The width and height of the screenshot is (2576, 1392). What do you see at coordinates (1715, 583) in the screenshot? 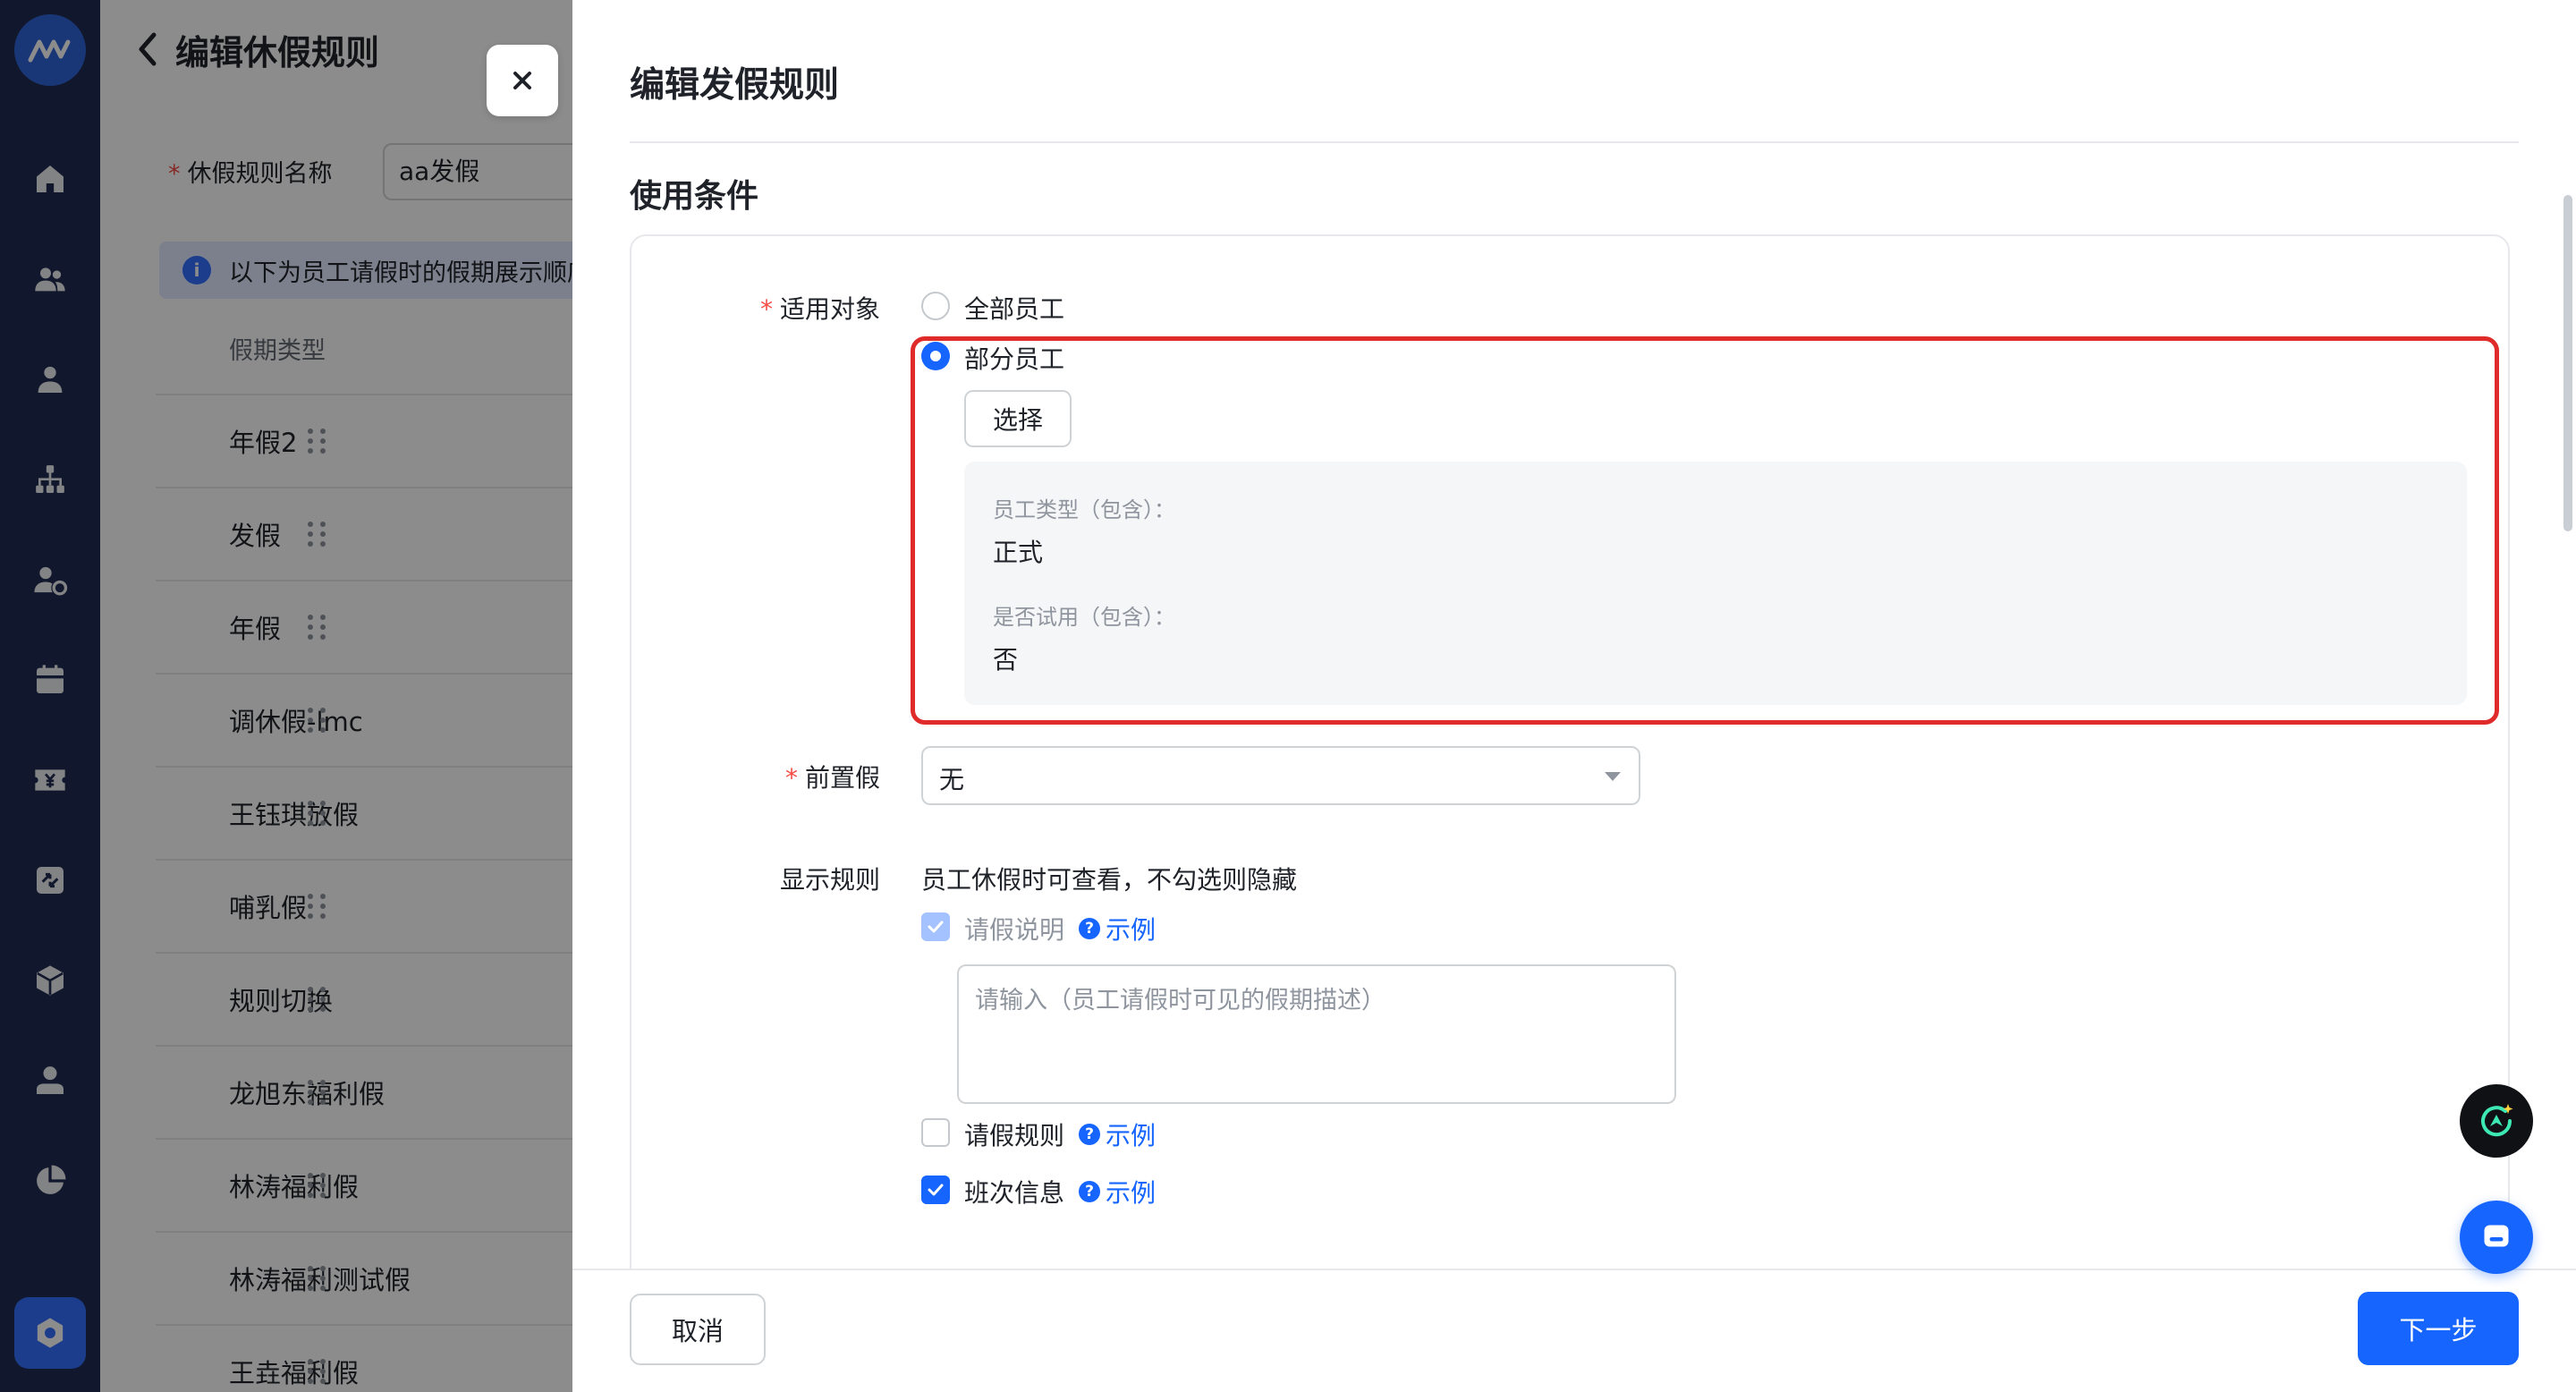
I see `condition-summary: 员工类型（包含）： 正式 是否试用（包含）： 否` at bounding box center [1715, 583].